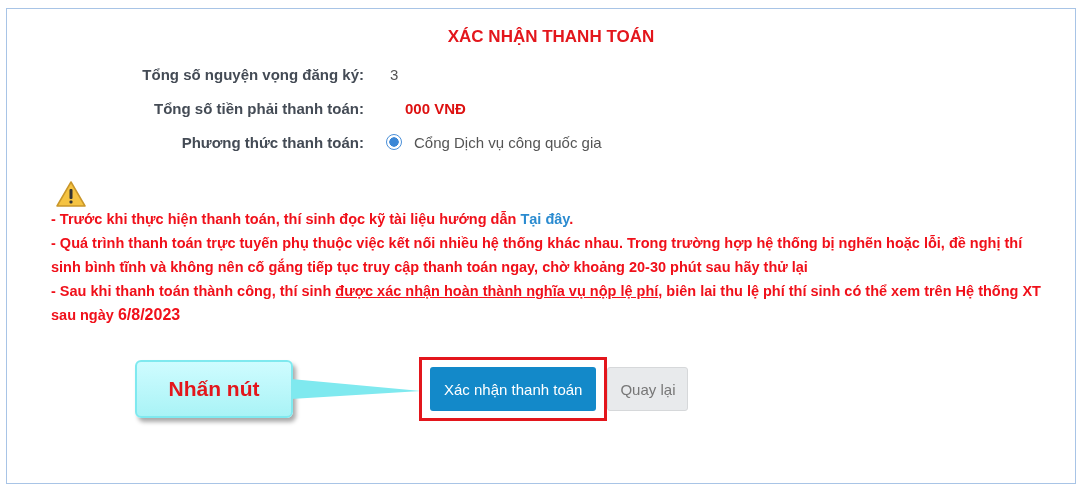 The height and width of the screenshot is (492, 1082). What do you see at coordinates (214, 389) in the screenshot?
I see `callout-label: Nhấn nút` at bounding box center [214, 389].